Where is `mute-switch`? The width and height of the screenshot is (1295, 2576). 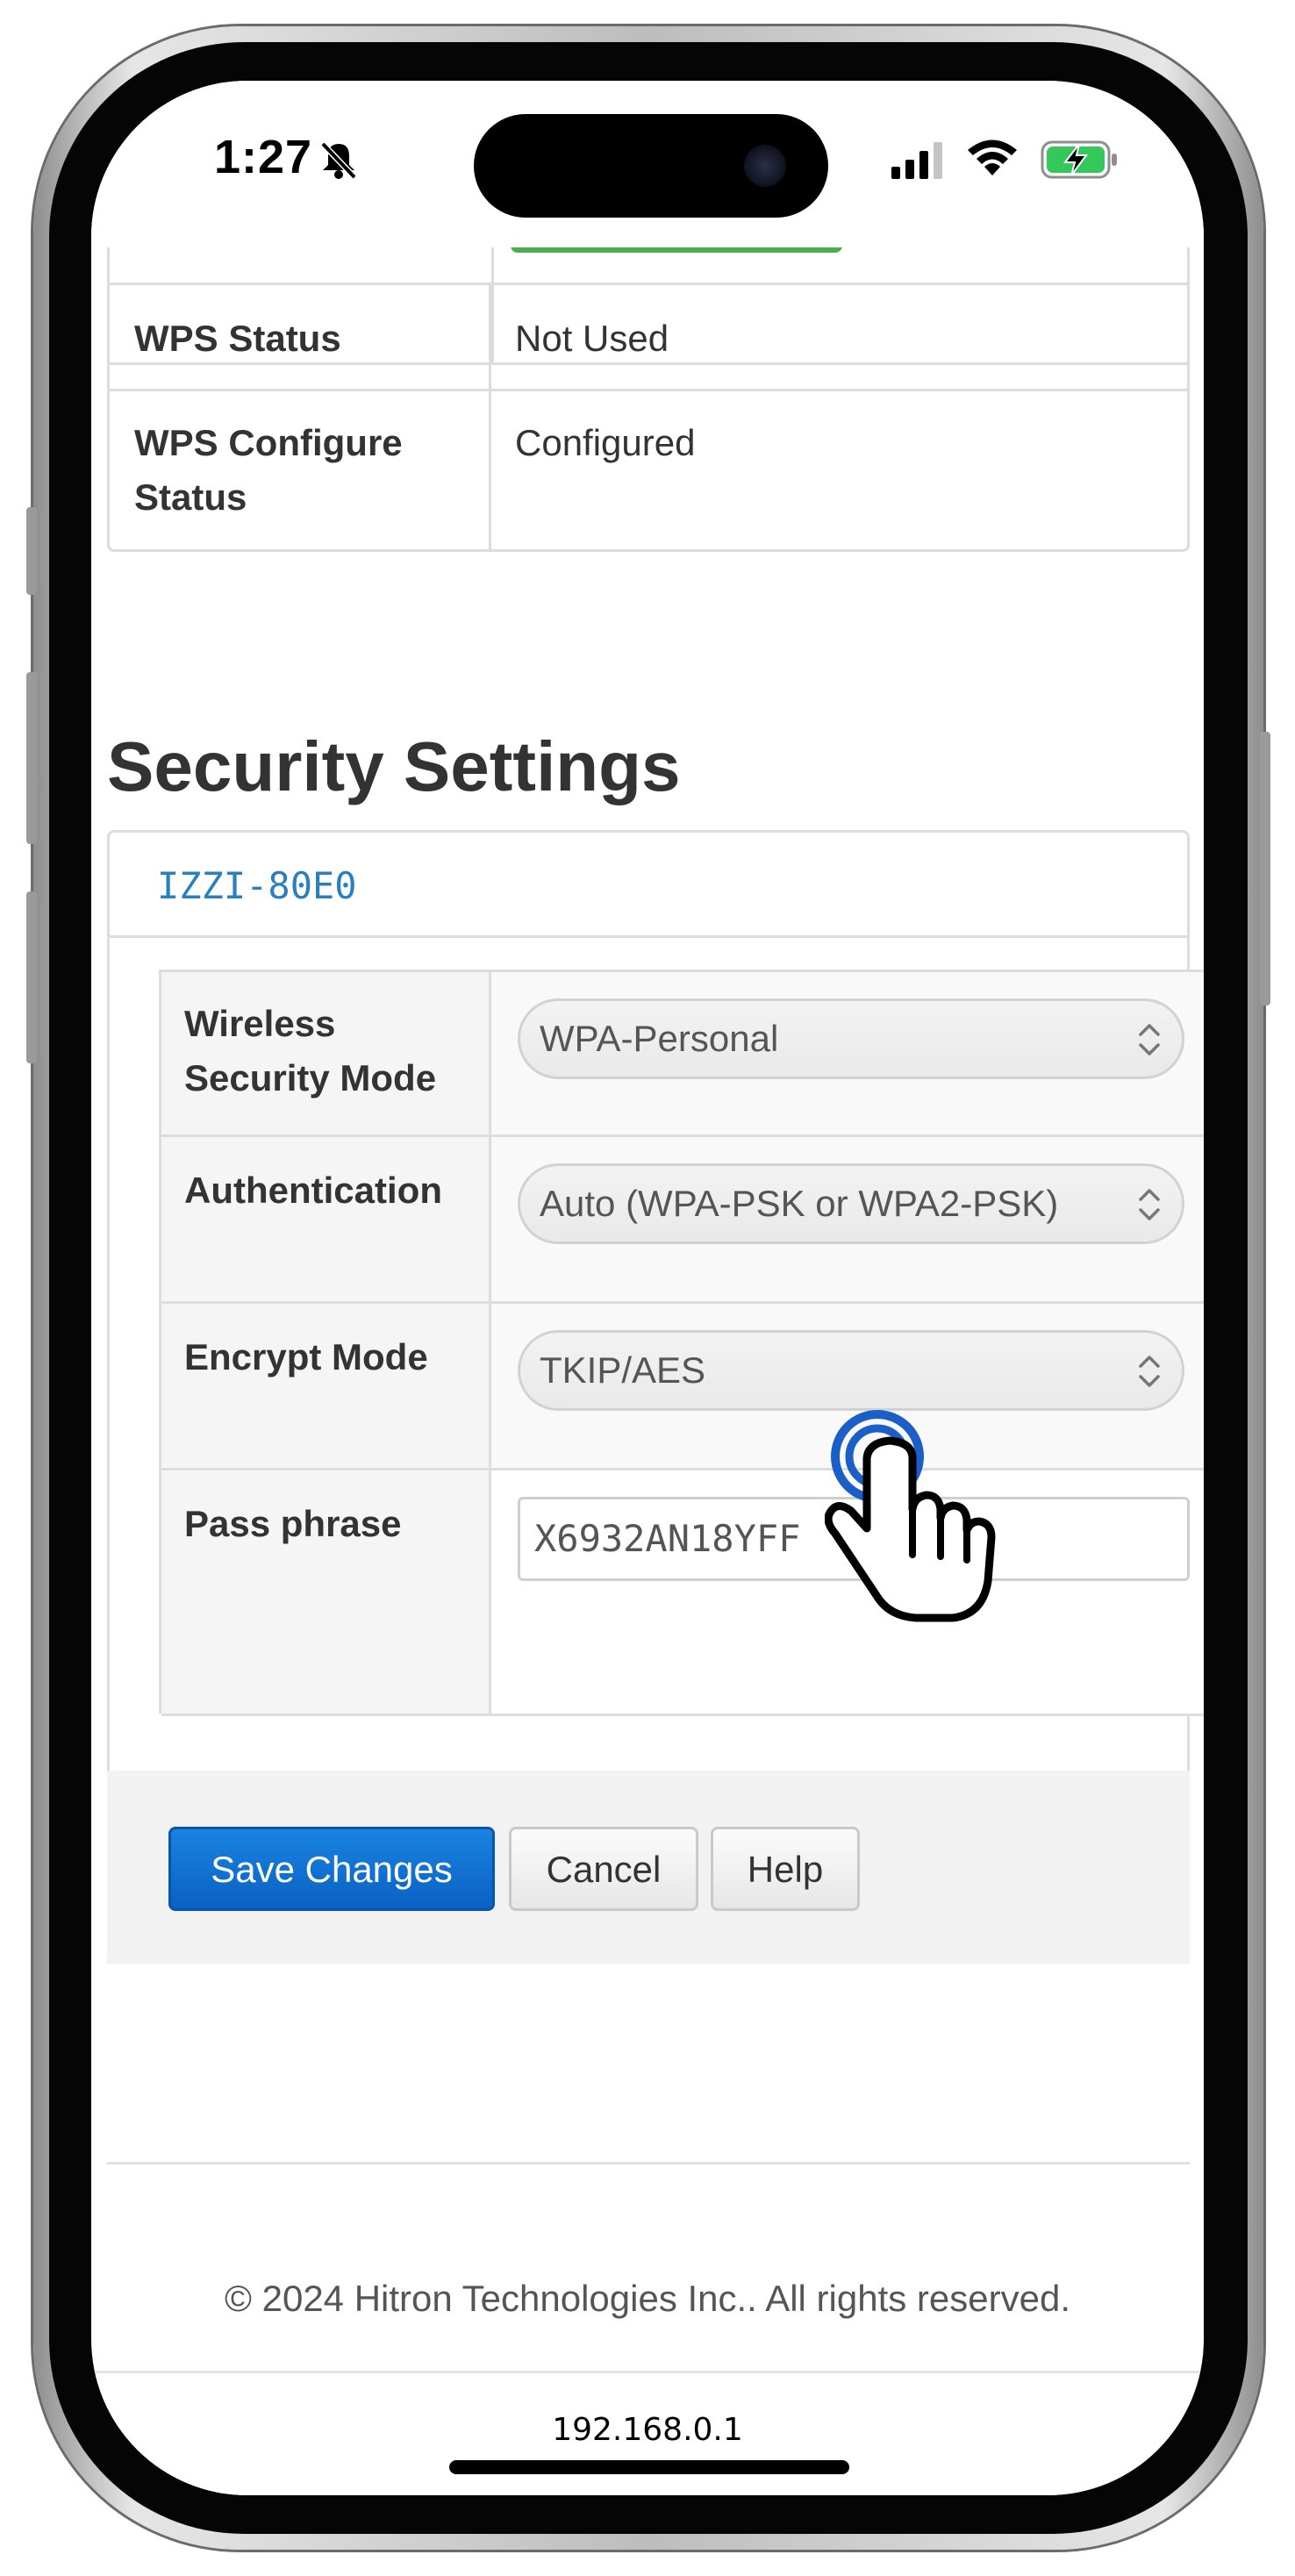
mute-switch is located at coordinates (32, 551).